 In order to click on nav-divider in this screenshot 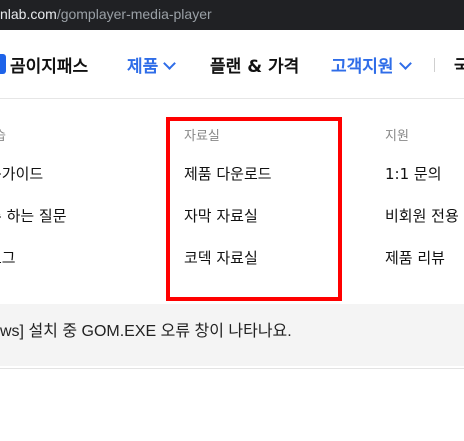, I will do `click(434, 65)`.